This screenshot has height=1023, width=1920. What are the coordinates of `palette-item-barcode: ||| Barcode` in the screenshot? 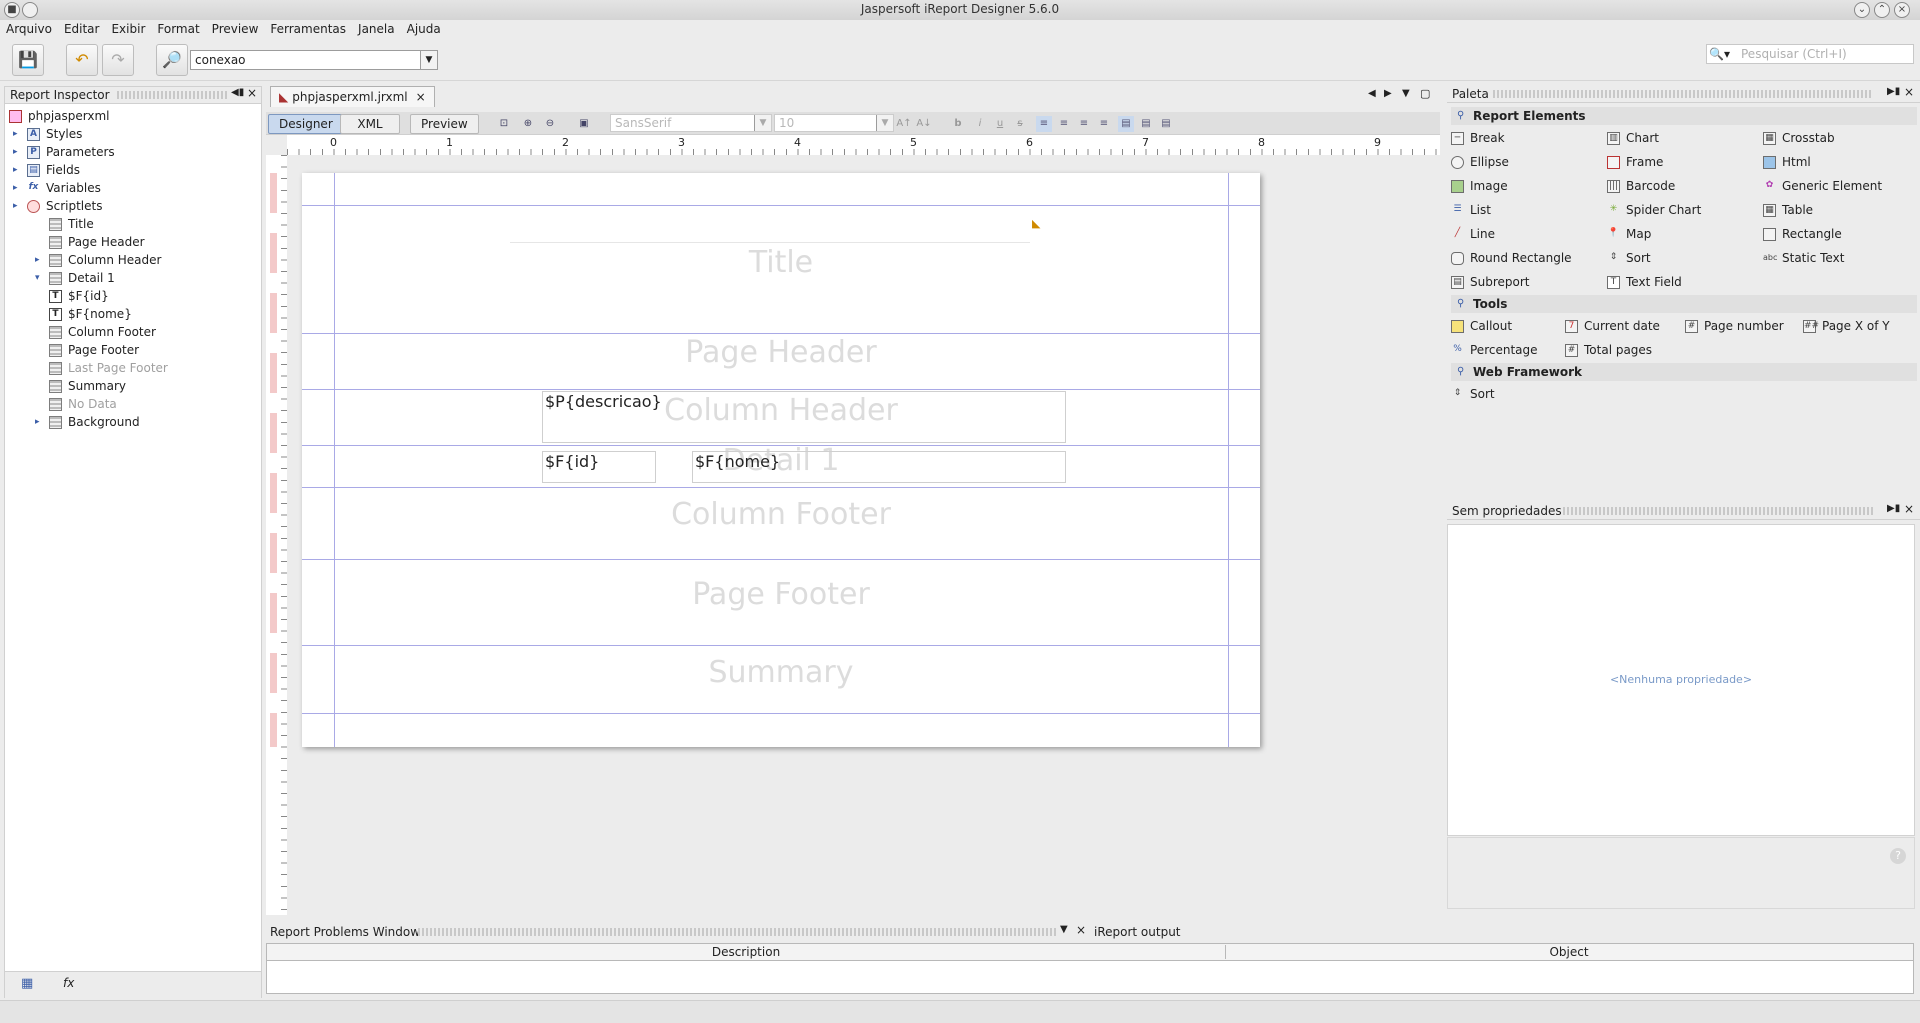 It's located at (1641, 186).